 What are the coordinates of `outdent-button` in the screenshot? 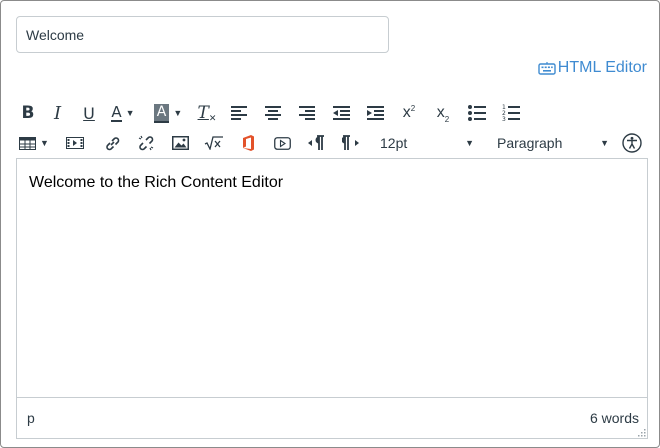 It's located at (341, 113).